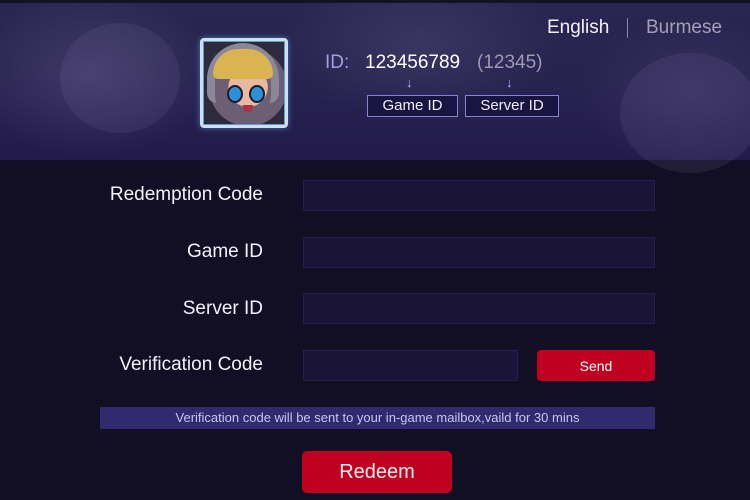 Image resolution: width=750 pixels, height=500 pixels. What do you see at coordinates (412, 106) in the screenshot?
I see `game-id-tag: Game ID` at bounding box center [412, 106].